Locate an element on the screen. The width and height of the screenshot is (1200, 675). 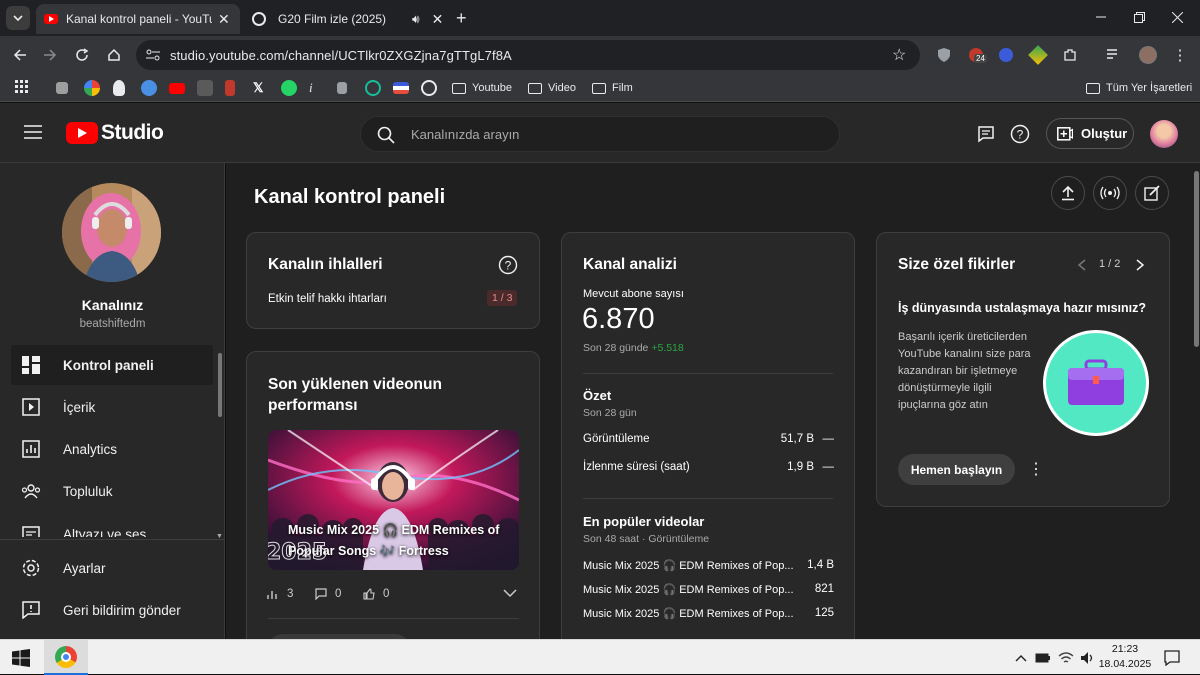
show-hidden-icons-icon is located at coordinates (1021, 658).